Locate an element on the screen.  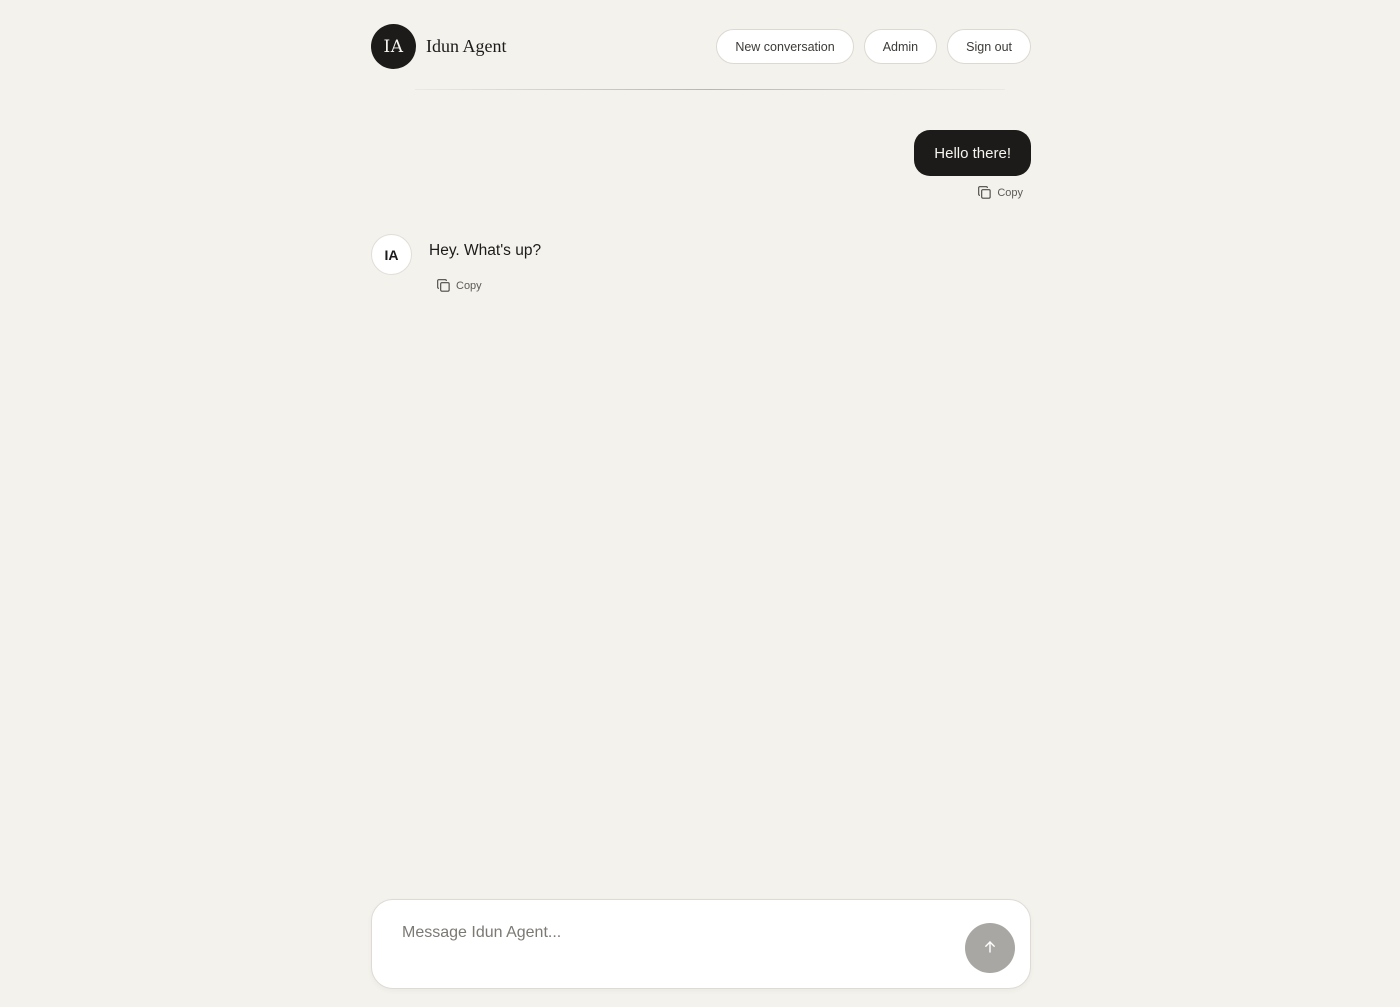
admin-button: Admin is located at coordinates (900, 46).